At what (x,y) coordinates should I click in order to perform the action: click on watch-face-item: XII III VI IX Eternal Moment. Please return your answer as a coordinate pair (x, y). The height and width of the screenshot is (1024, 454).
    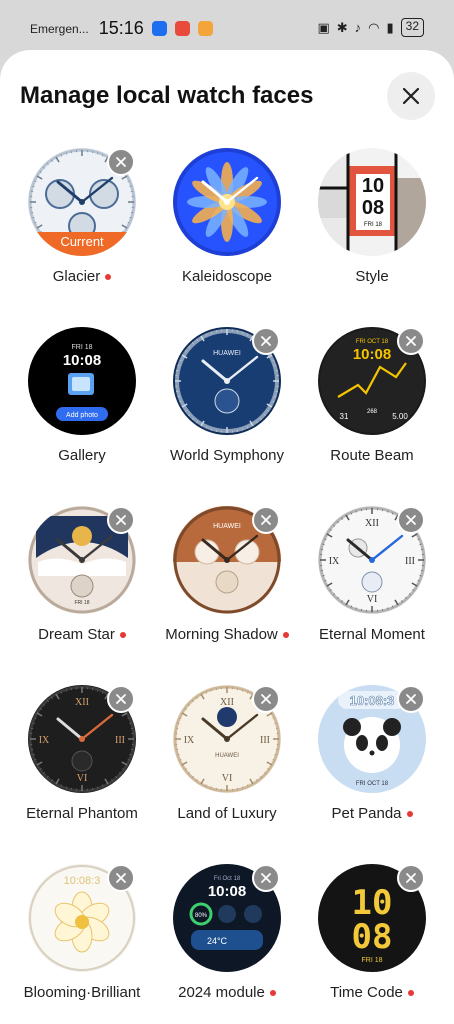
    Looking at the image, I should click on (372, 595).